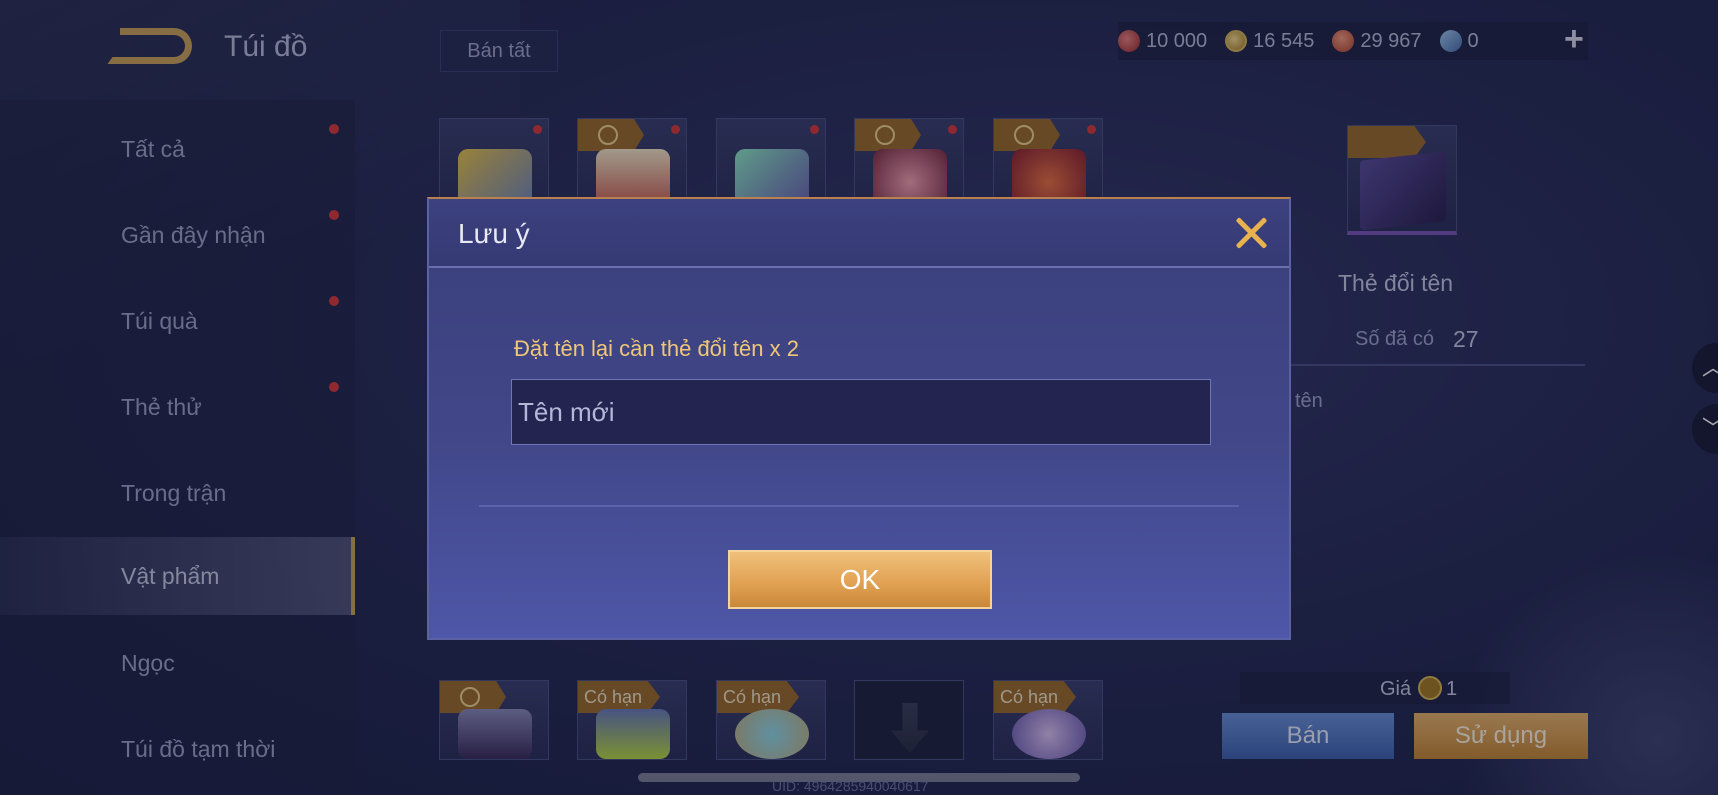 This screenshot has height=795, width=1718. I want to click on new-name-input, so click(861, 412).